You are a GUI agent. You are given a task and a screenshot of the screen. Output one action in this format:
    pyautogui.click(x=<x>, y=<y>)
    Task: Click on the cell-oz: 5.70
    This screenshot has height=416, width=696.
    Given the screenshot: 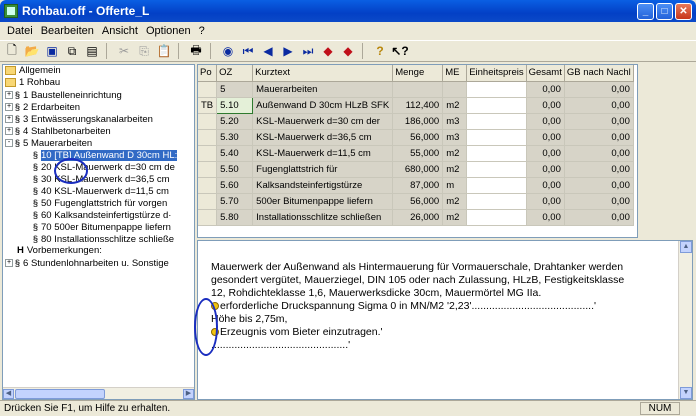 What is the action you would take?
    pyautogui.click(x=235, y=201)
    